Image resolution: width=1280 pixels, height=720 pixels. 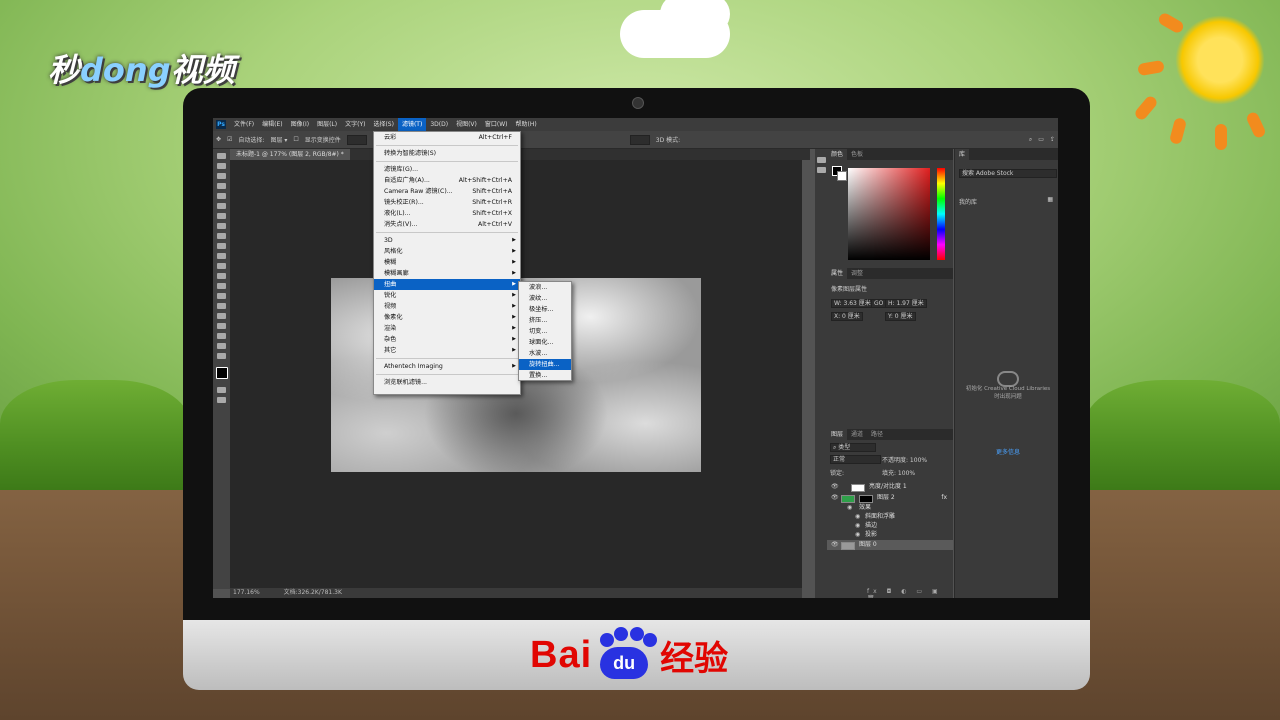 What do you see at coordinates (447, 262) in the screenshot?
I see `filter-menu-item: 模糊 ▶` at bounding box center [447, 262].